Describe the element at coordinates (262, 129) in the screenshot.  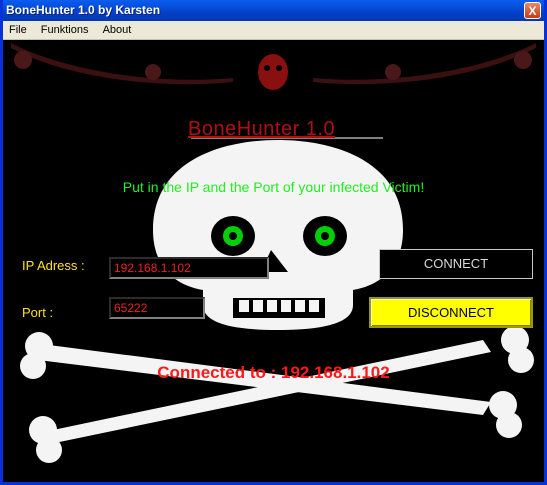
I see `app-heading: BoneHunter 1.0` at that location.